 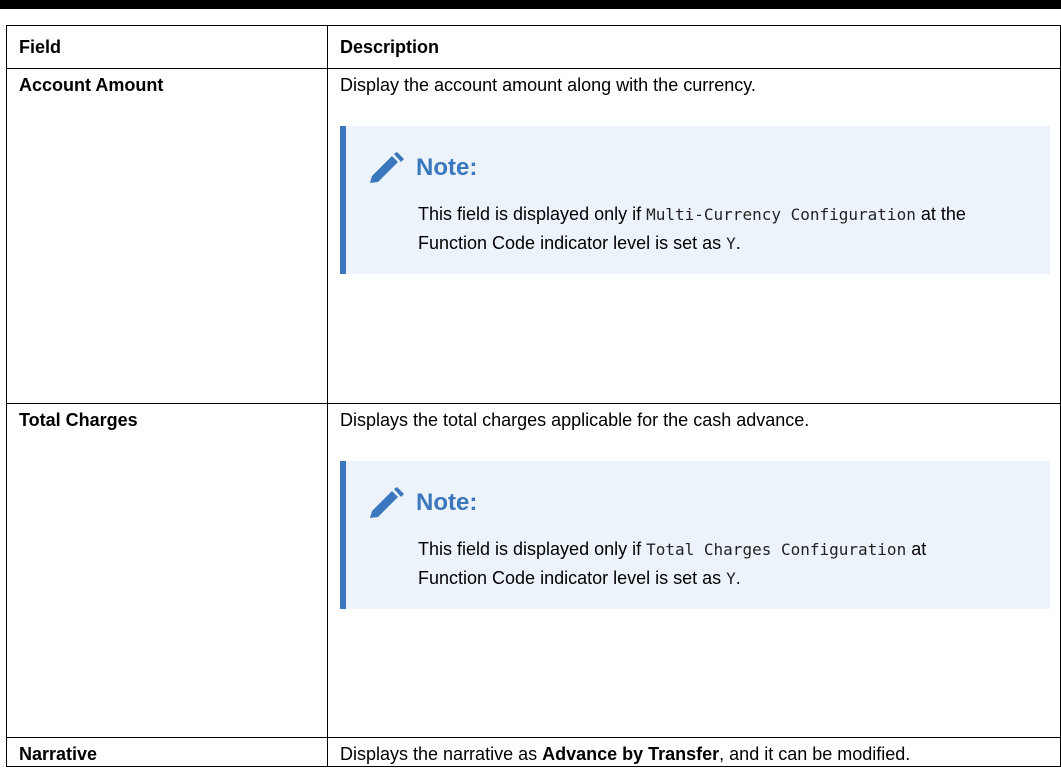 I want to click on column-header-field: Field, so click(x=167, y=47).